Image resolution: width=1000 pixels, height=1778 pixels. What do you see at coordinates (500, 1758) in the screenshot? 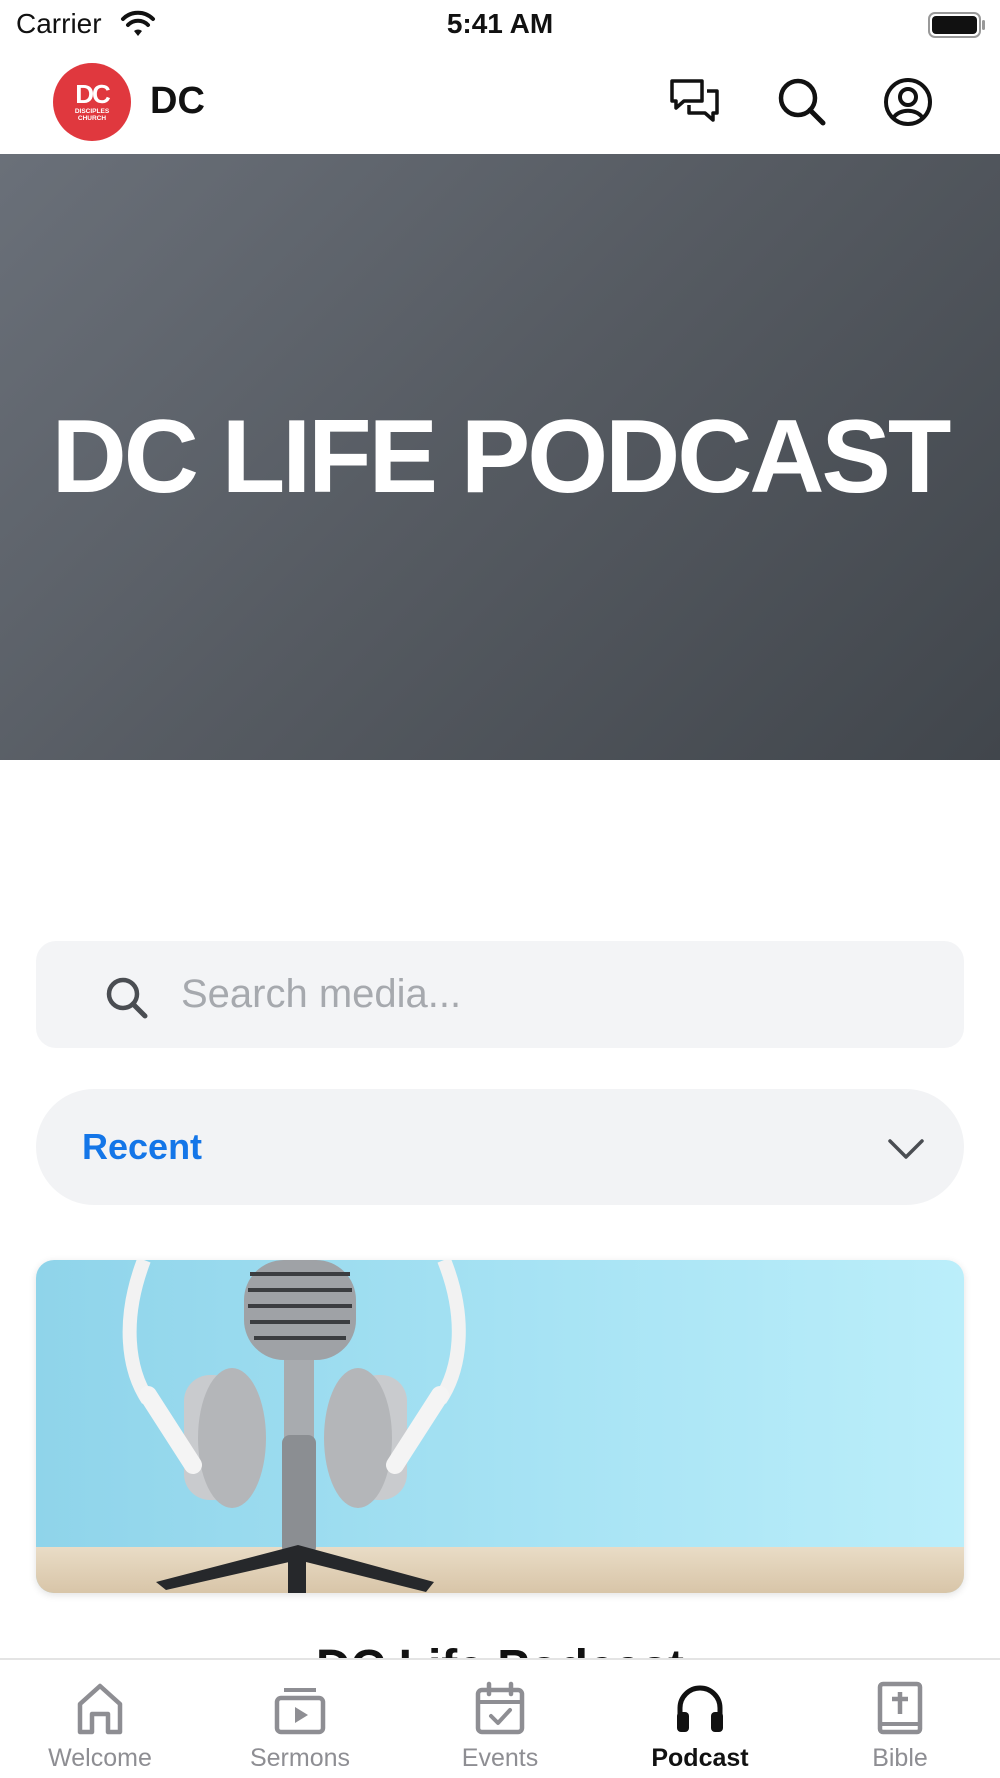
I see `tab-label: Events` at bounding box center [500, 1758].